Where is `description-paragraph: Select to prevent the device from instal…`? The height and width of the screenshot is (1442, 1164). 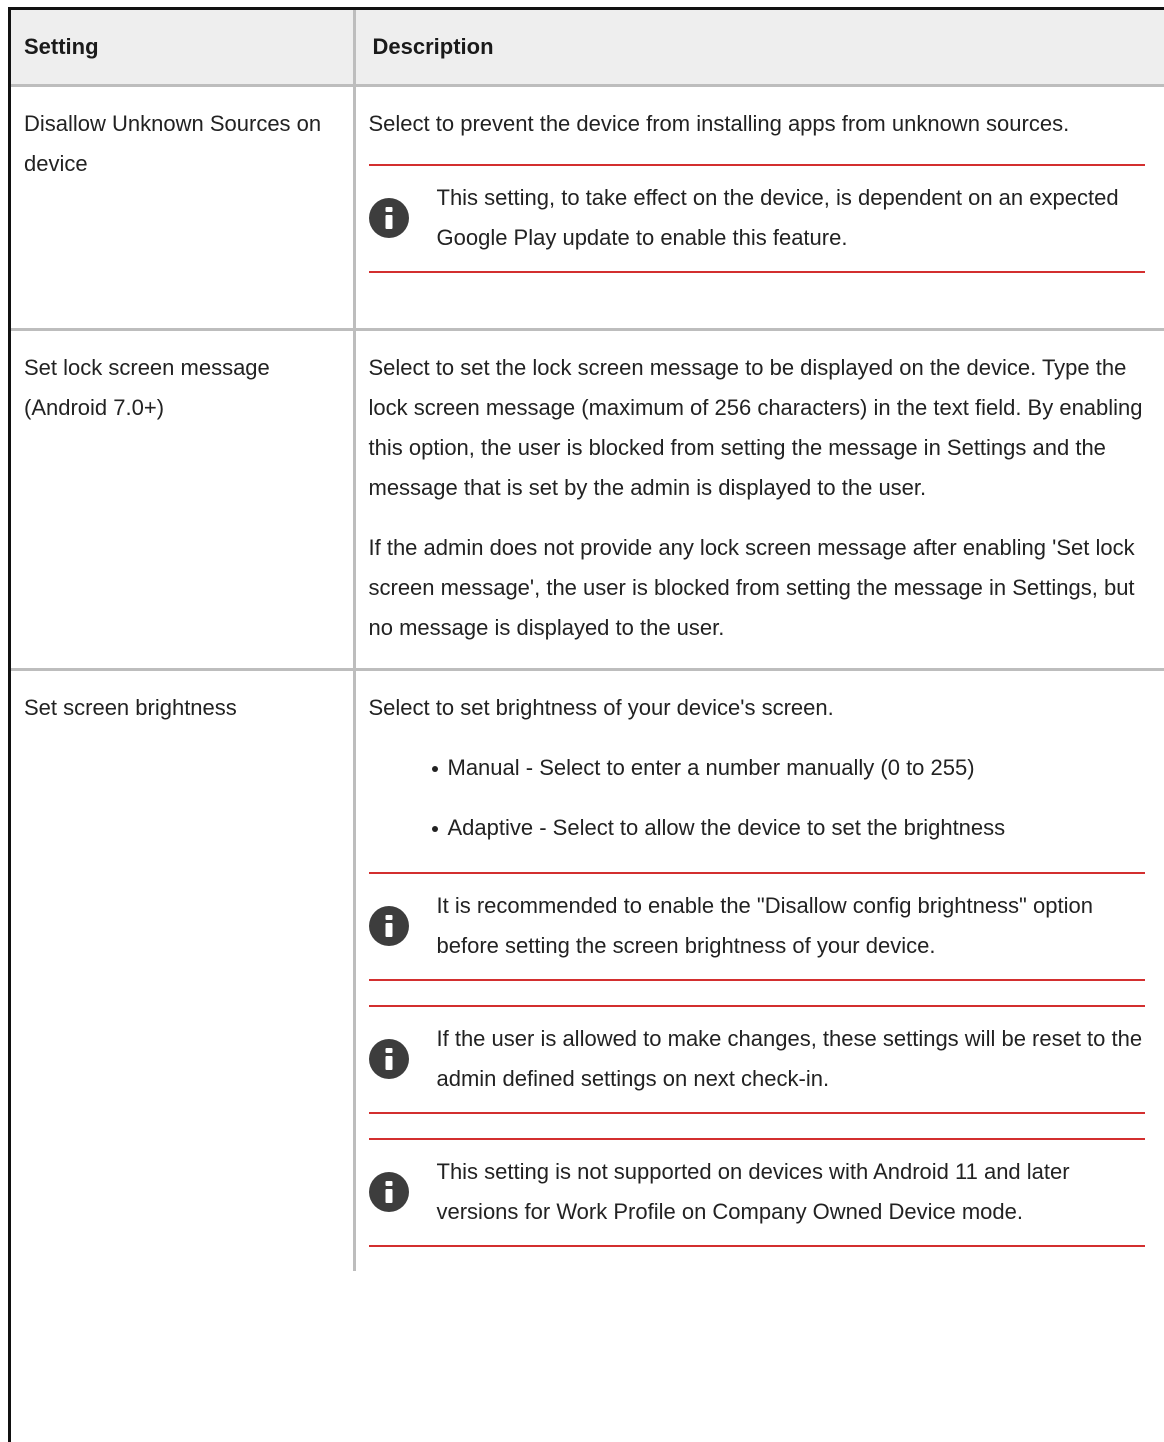
description-paragraph: Select to prevent the device from instal… is located at coordinates (719, 123).